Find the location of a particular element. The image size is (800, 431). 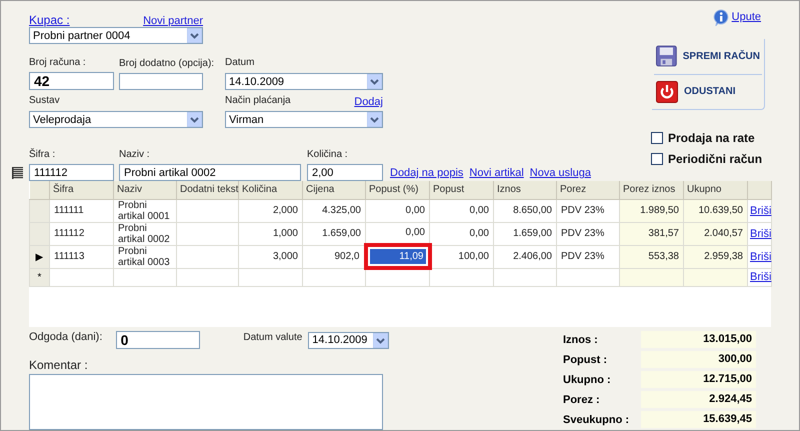

add-link: Dodaj is located at coordinates (368, 102).